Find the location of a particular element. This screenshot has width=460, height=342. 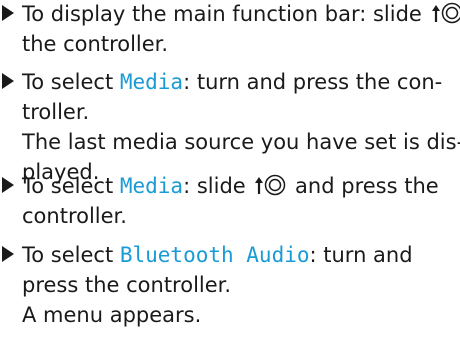

step-2-line-1: To select Media: turn and press the con- is located at coordinates (232, 82).